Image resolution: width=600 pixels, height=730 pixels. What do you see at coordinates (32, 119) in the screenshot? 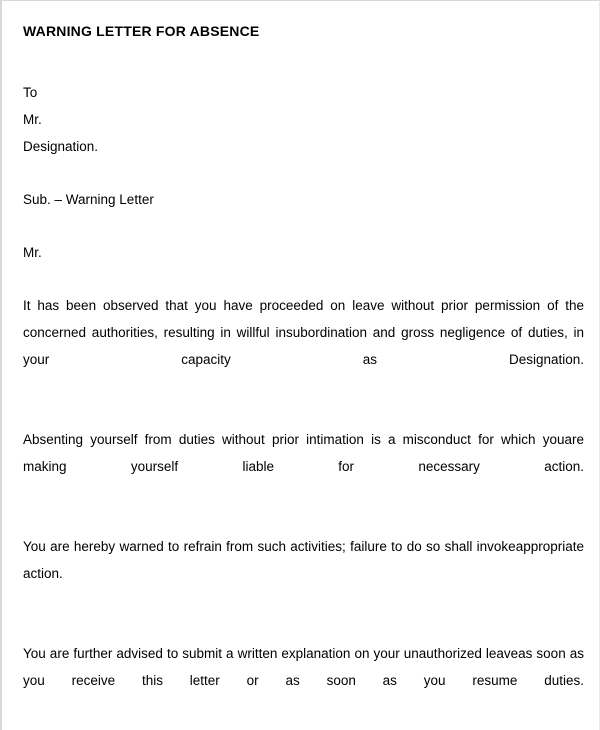
I see `recipient-salutation: Mr.` at bounding box center [32, 119].